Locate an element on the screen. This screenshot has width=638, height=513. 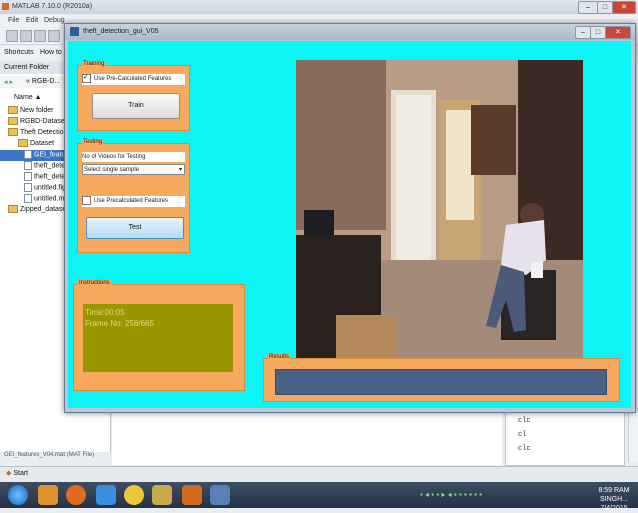
testing-title: Testing is located at coordinates (93, 142).